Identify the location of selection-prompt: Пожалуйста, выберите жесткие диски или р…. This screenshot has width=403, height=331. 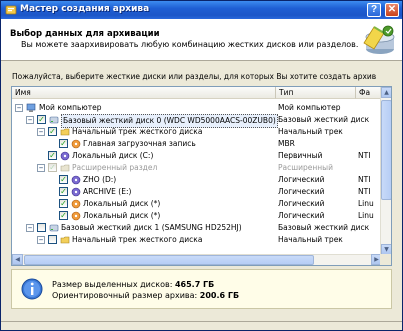
(194, 76).